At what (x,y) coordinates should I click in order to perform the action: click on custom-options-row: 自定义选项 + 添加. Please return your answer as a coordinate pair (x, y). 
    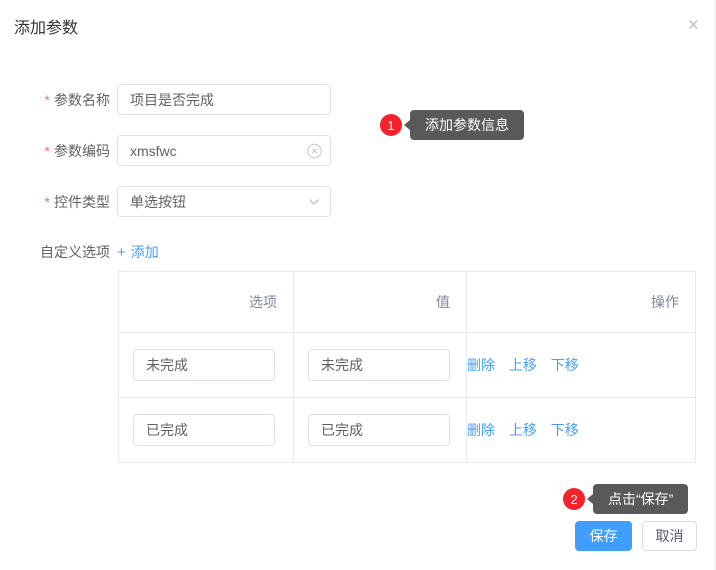
    Looking at the image, I should click on (79, 252).